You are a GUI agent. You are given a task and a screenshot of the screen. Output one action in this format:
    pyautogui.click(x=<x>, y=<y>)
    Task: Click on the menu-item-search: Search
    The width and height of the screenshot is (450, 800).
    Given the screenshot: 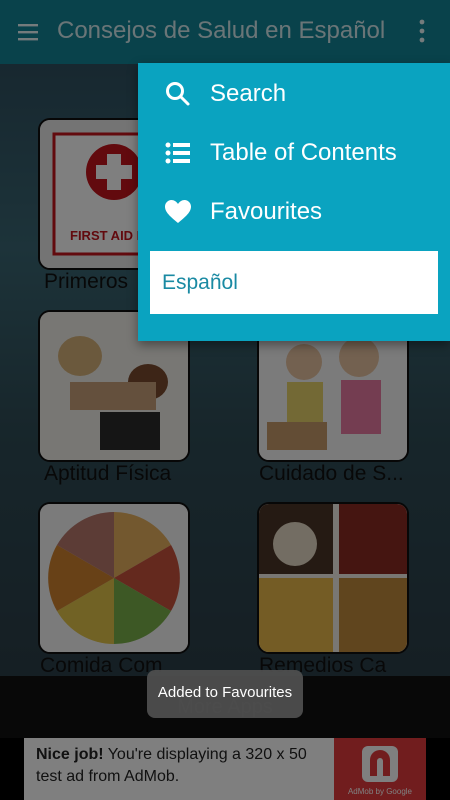 What is the action you would take?
    pyautogui.click(x=294, y=93)
    